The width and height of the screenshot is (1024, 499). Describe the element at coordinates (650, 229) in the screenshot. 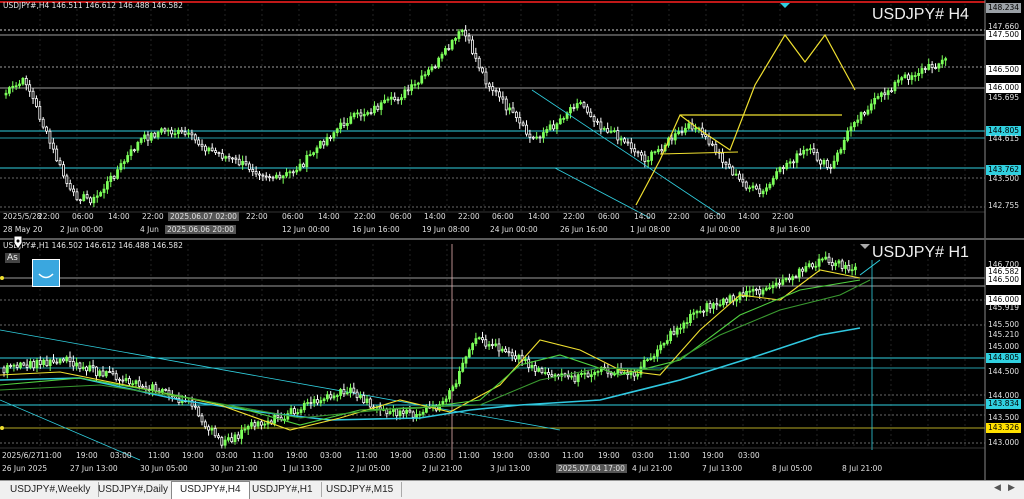

I see `time-label: 1 Jul 08:00` at that location.